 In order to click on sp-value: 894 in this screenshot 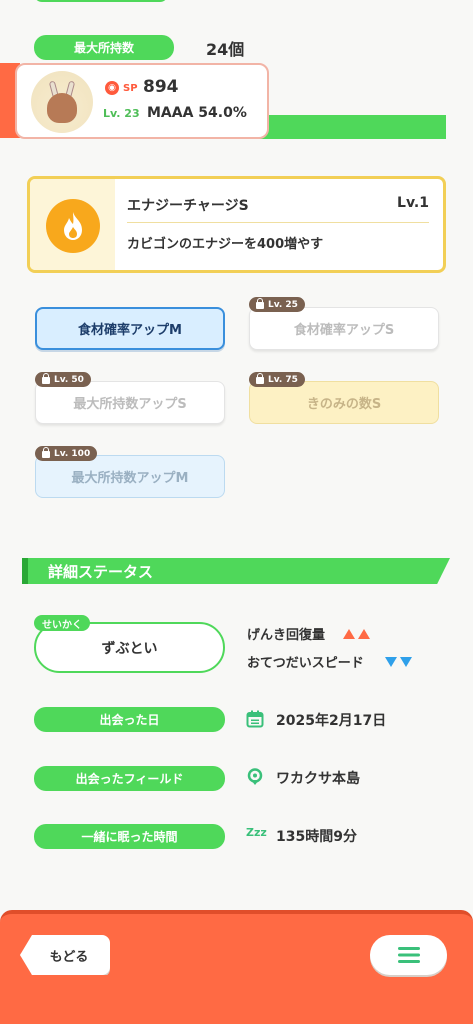, I will do `click(161, 87)`.